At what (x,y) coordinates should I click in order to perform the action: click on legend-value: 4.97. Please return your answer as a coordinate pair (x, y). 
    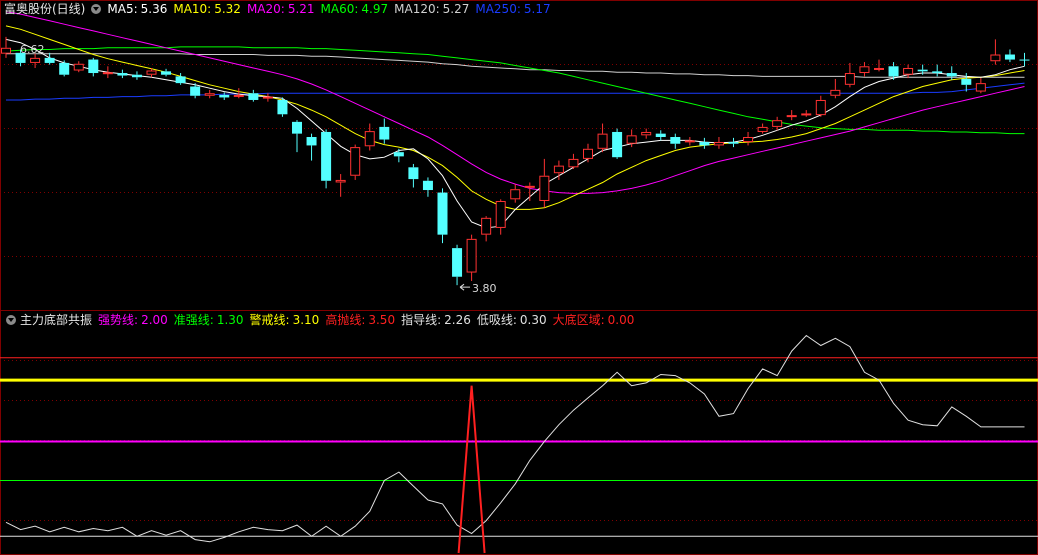
    Looking at the image, I should click on (375, 9).